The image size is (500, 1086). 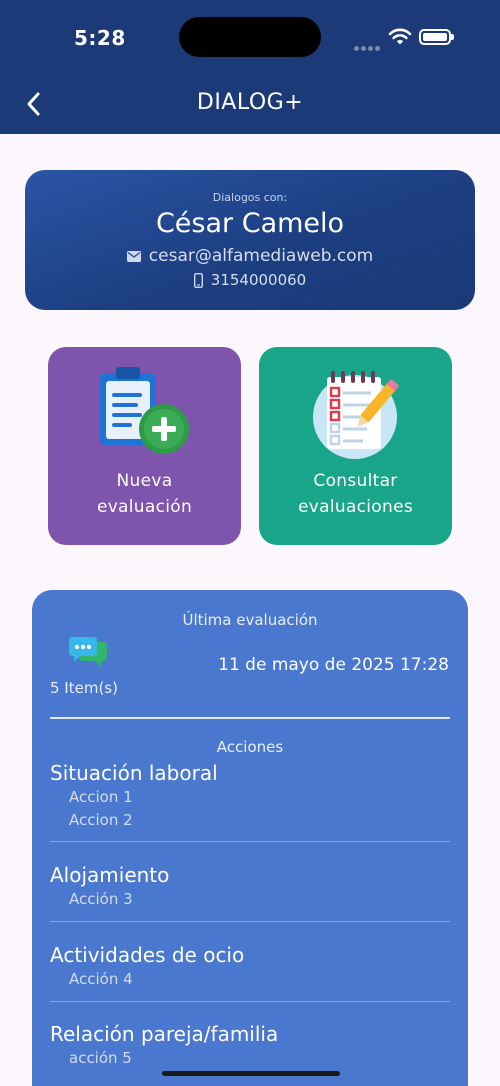 I want to click on section-action: Accion 1, so click(x=101, y=797).